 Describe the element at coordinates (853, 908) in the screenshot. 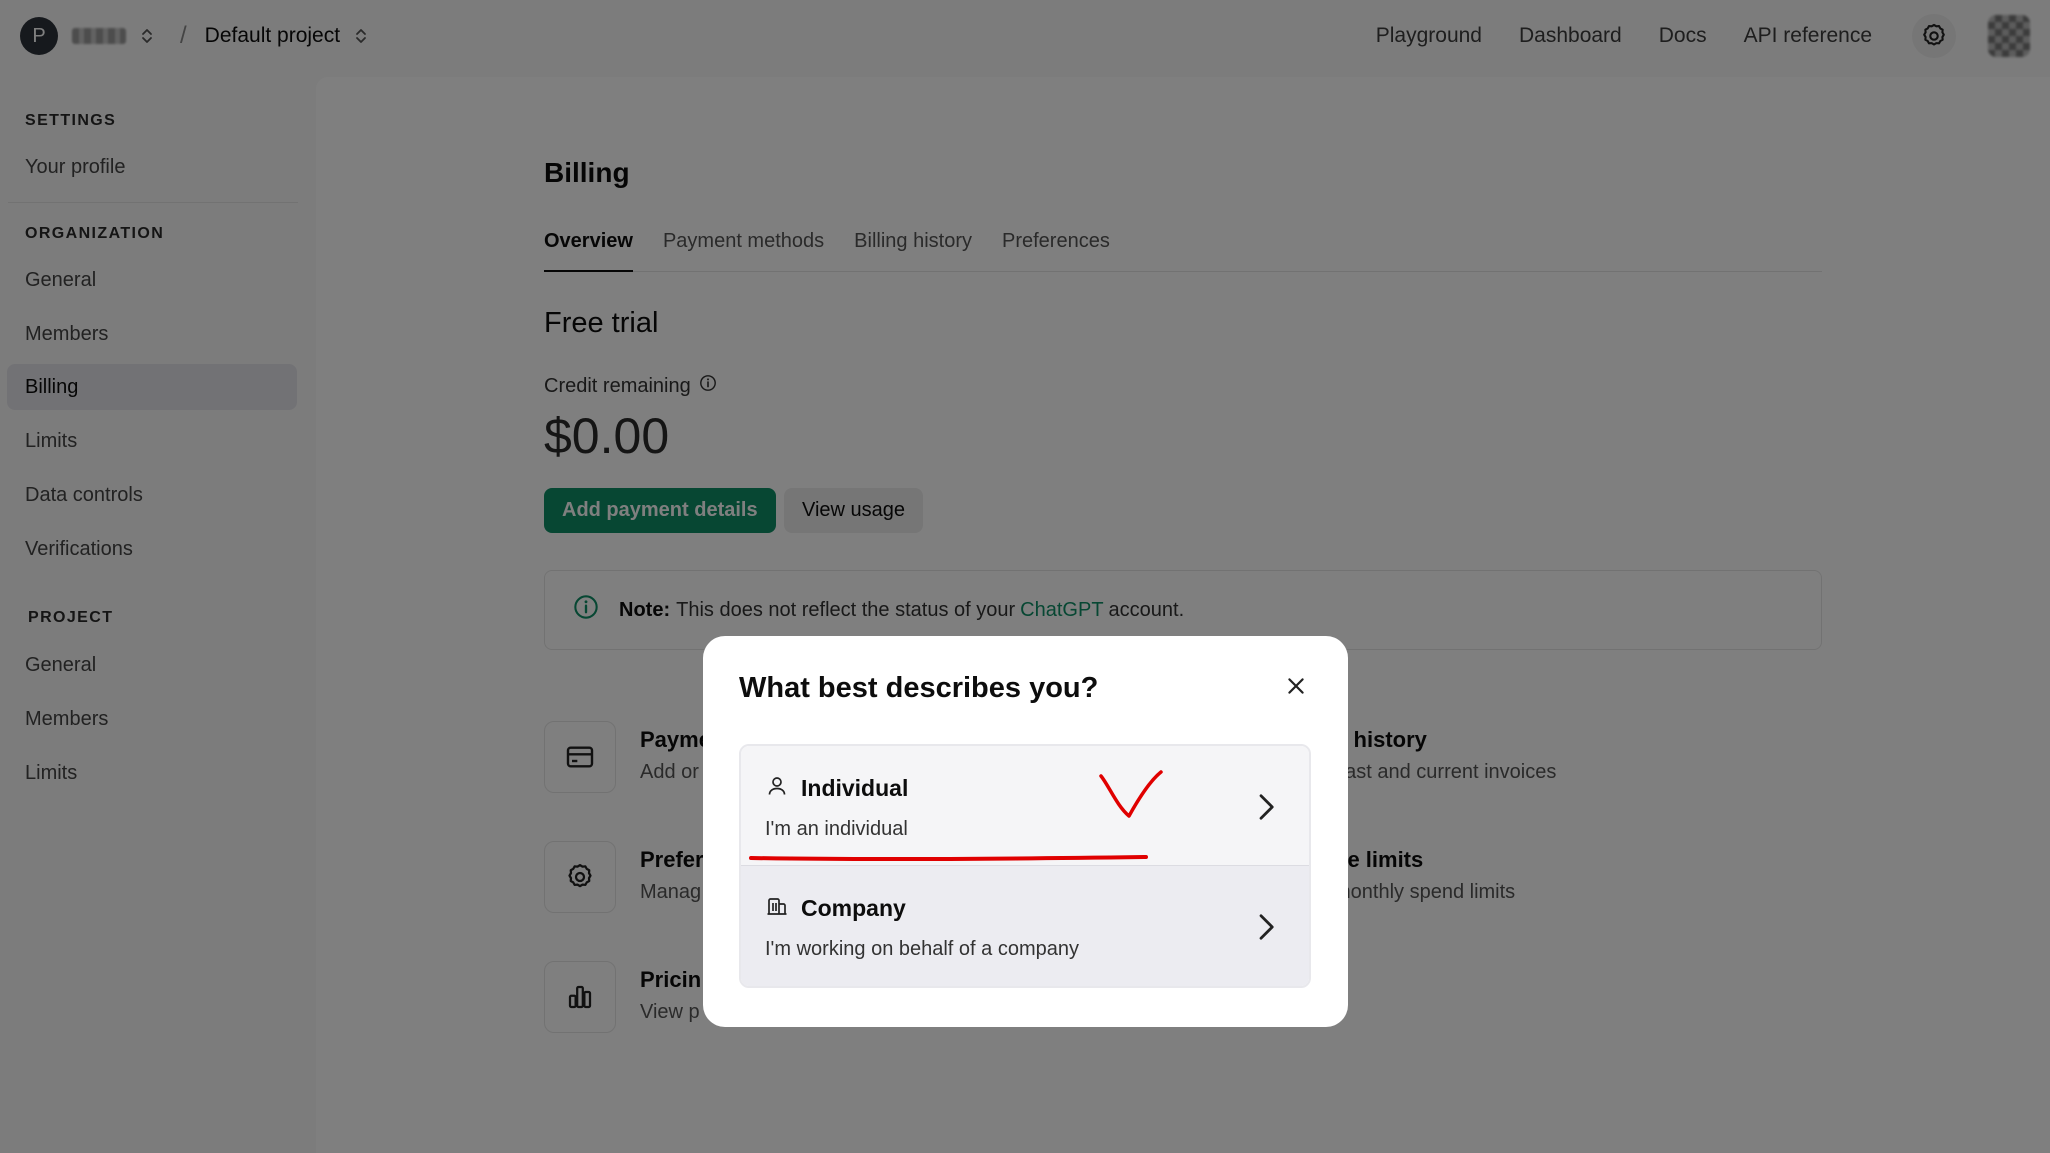

I see `option-title: Company` at that location.